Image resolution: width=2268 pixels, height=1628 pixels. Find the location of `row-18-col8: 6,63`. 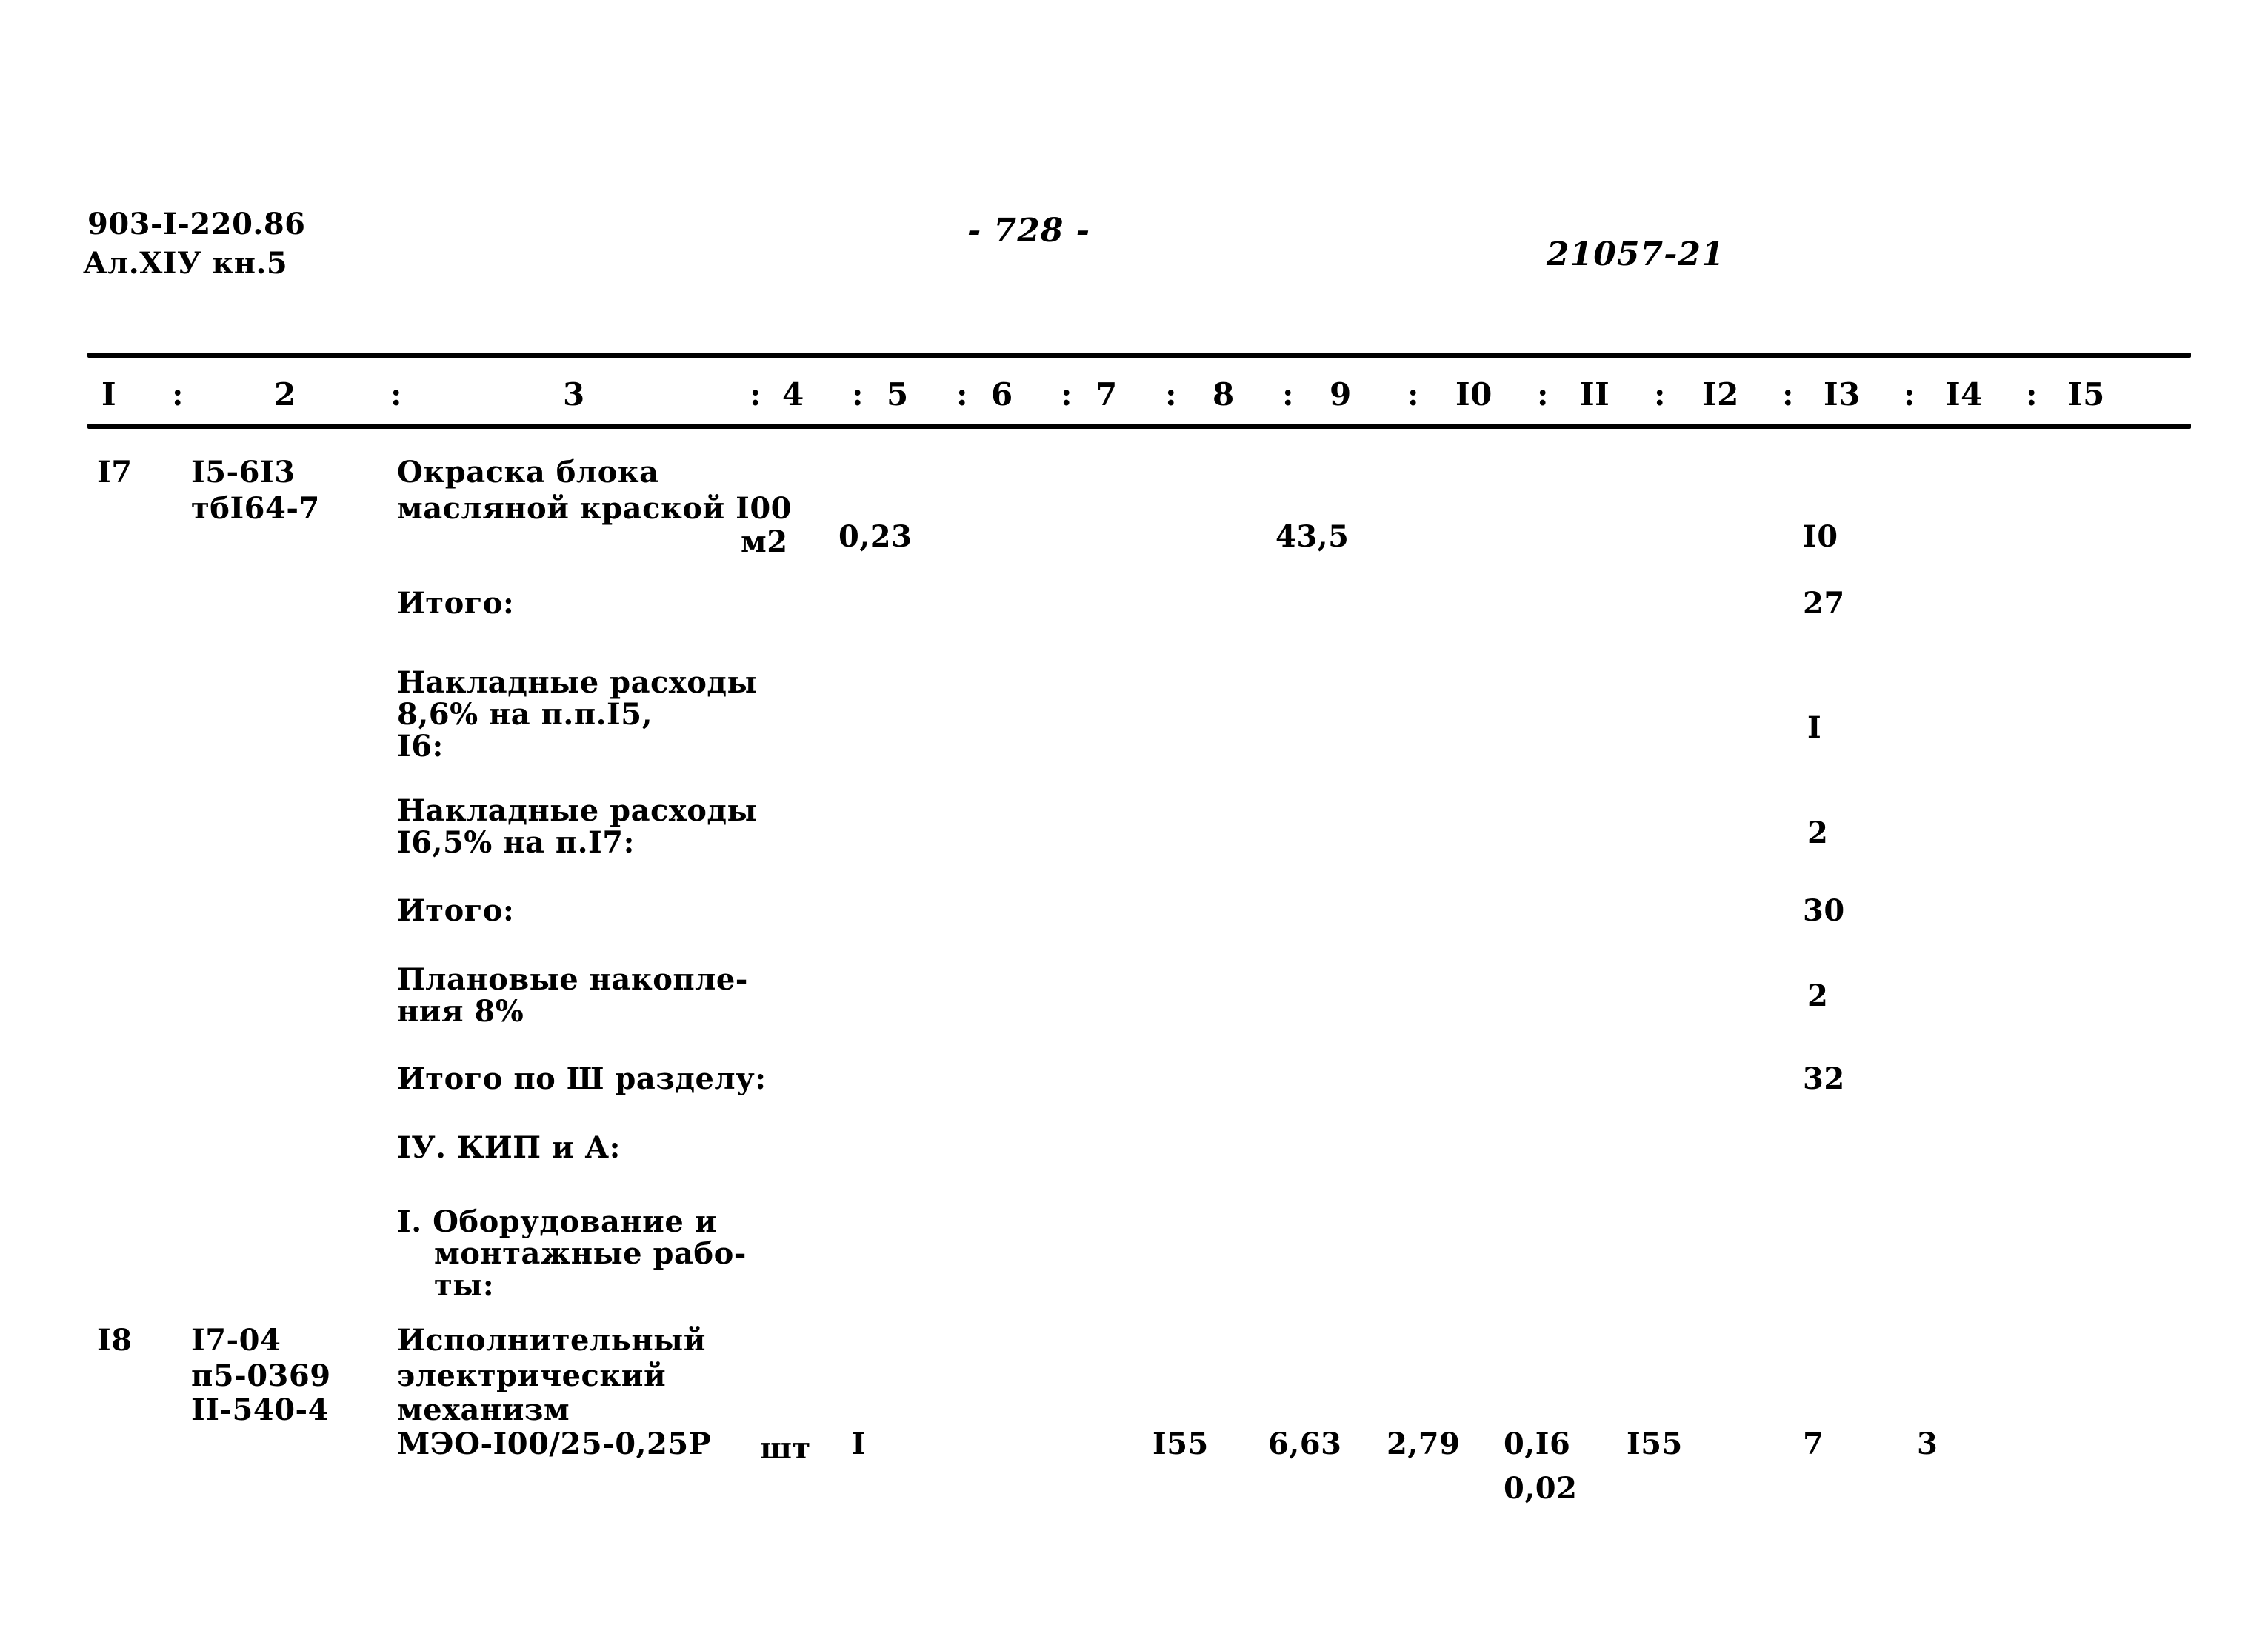

row-18-col8: 6,63 is located at coordinates (1305, 1444).